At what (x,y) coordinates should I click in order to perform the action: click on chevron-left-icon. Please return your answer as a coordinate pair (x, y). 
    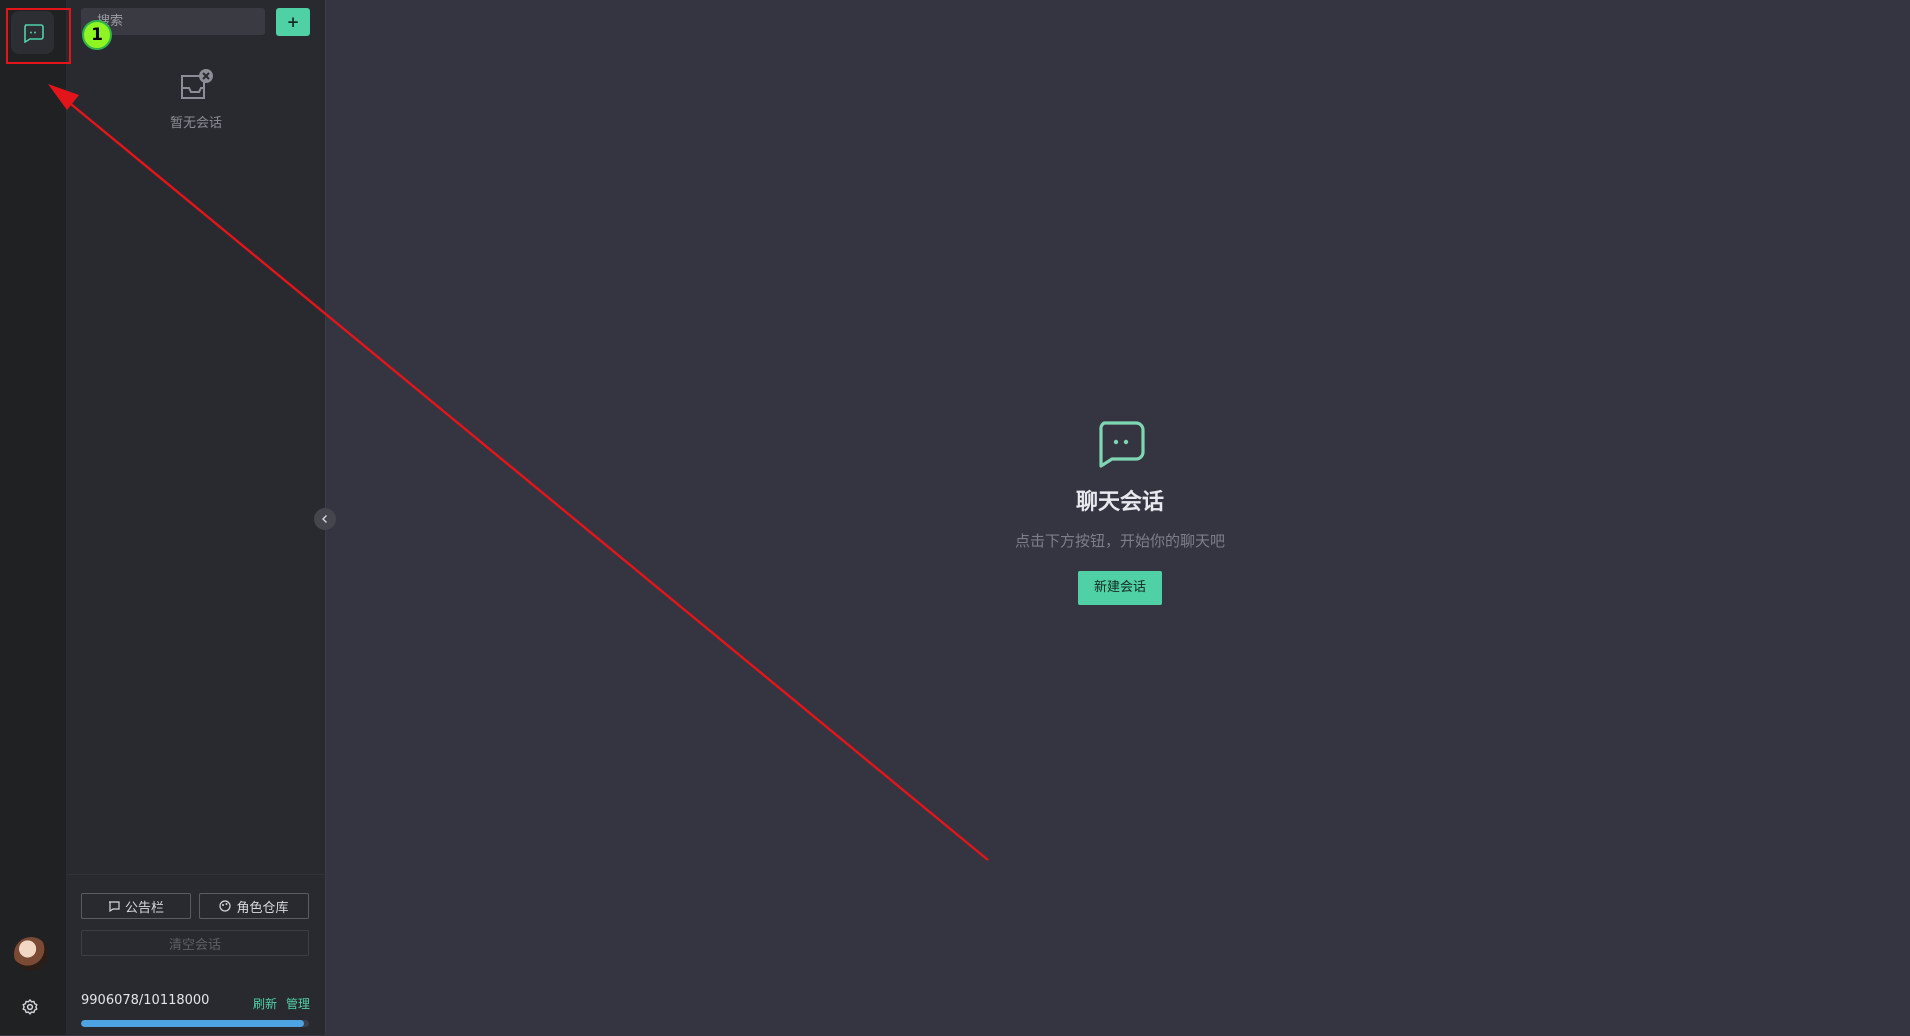
    Looking at the image, I should click on (324, 519).